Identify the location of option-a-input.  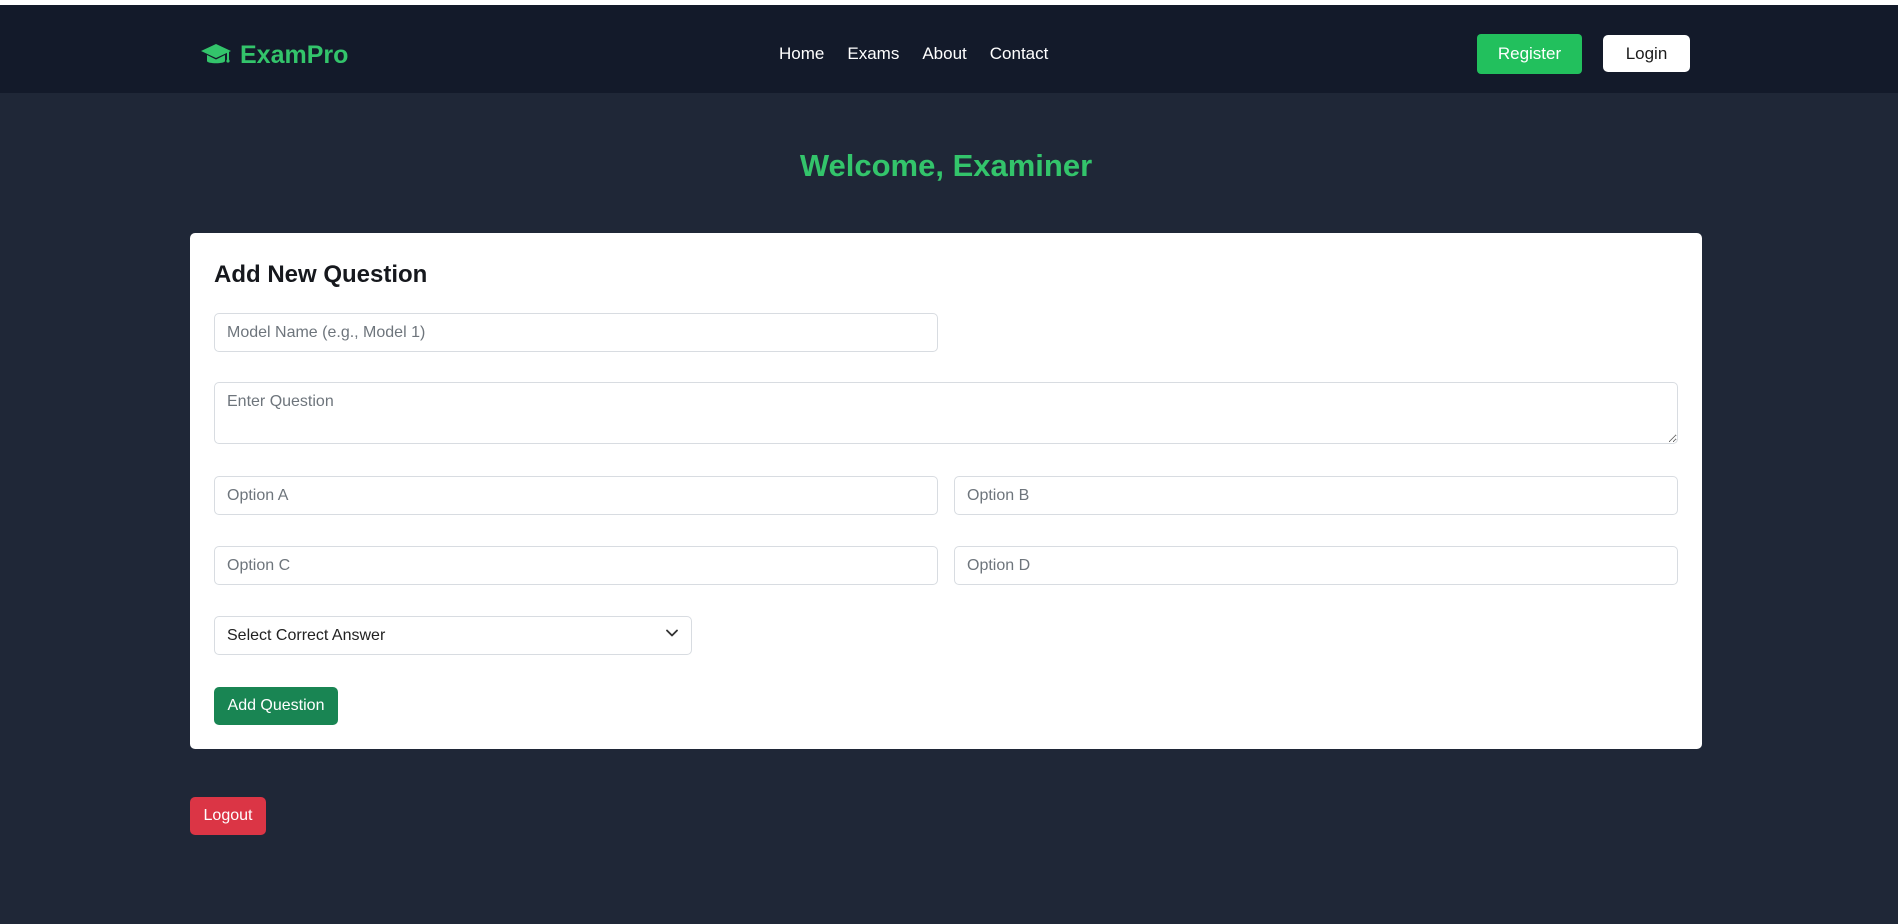
(576, 495).